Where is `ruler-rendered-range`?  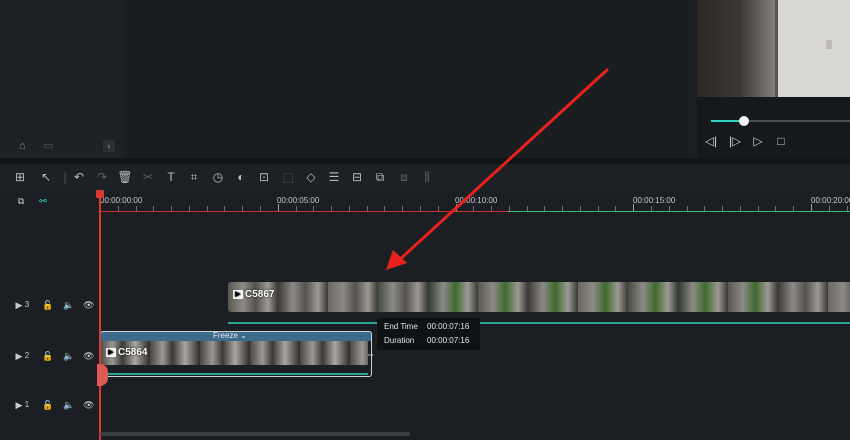
ruler-rendered-range is located at coordinates (679, 211).